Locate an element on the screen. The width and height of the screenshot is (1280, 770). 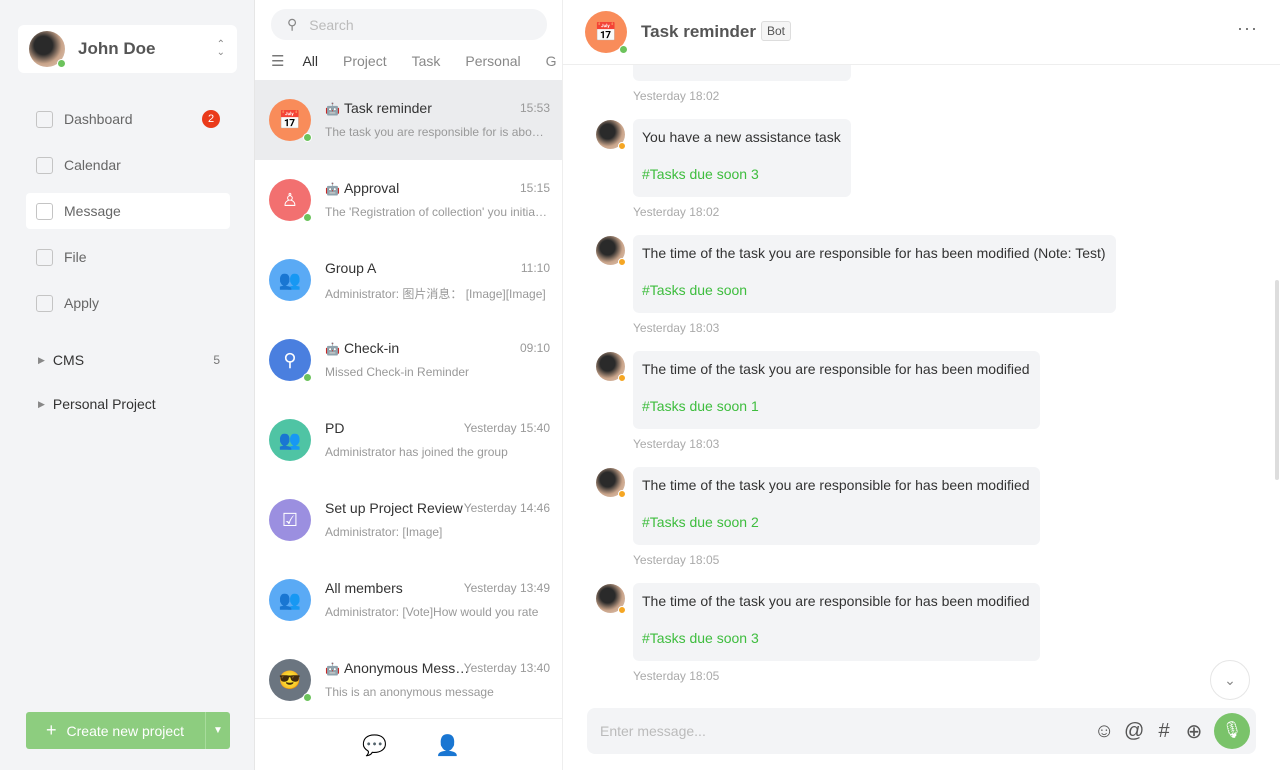
bot-badge: Bot is located at coordinates (776, 31).